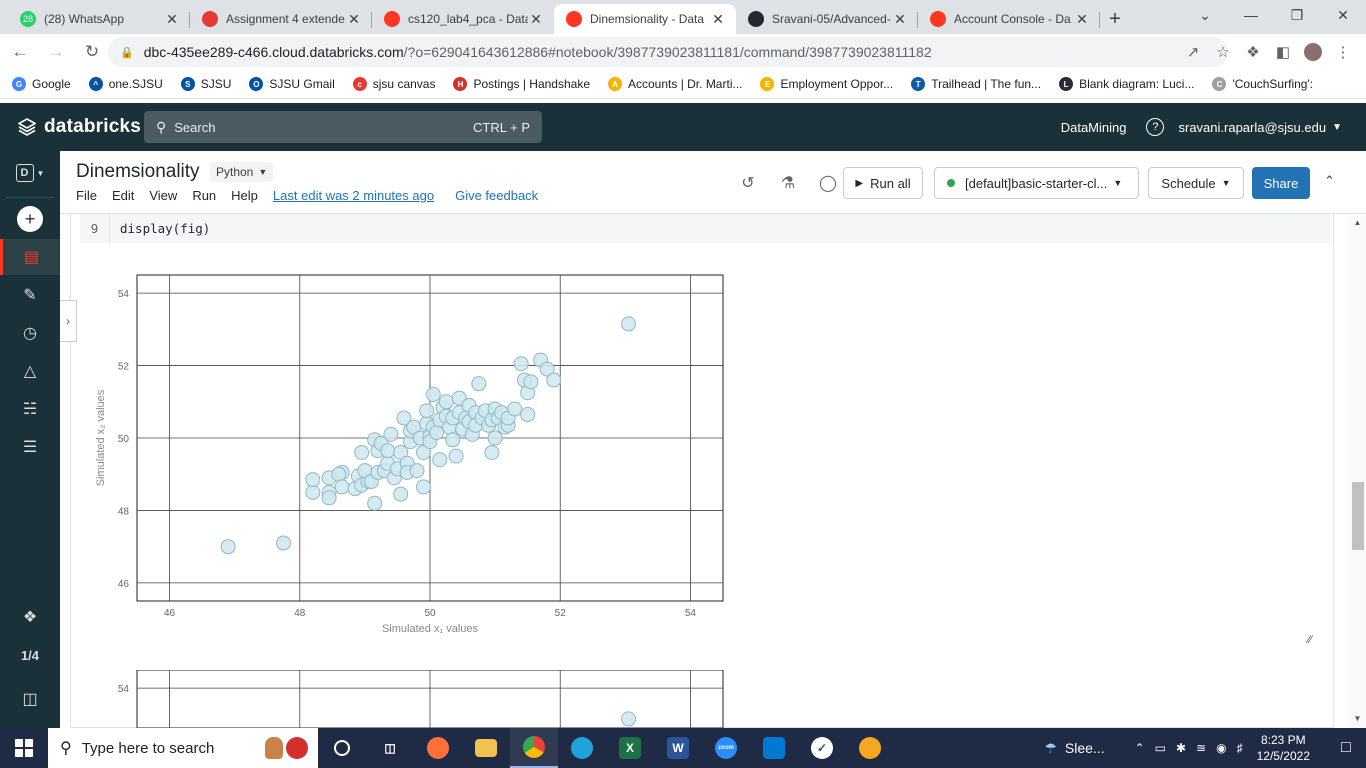 Image resolution: width=1366 pixels, height=768 pixels. What do you see at coordinates (1221, 748) in the screenshot?
I see `network-icon: ◉` at bounding box center [1221, 748].